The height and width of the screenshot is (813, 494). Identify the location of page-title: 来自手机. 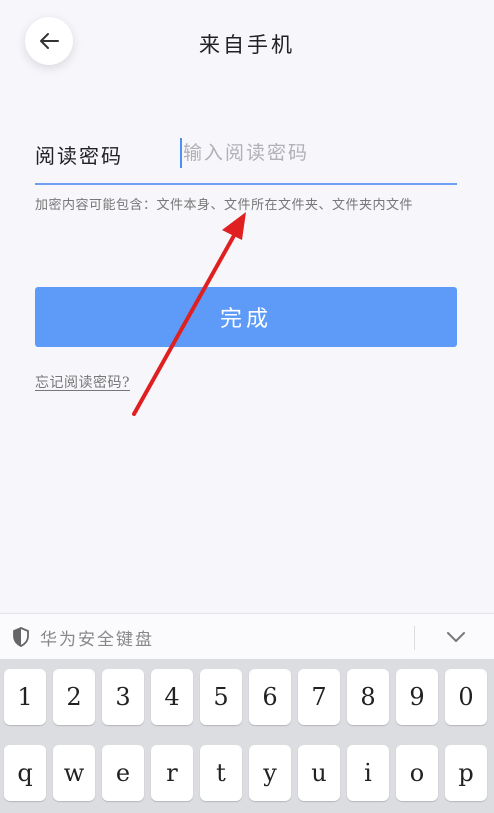
(247, 45).